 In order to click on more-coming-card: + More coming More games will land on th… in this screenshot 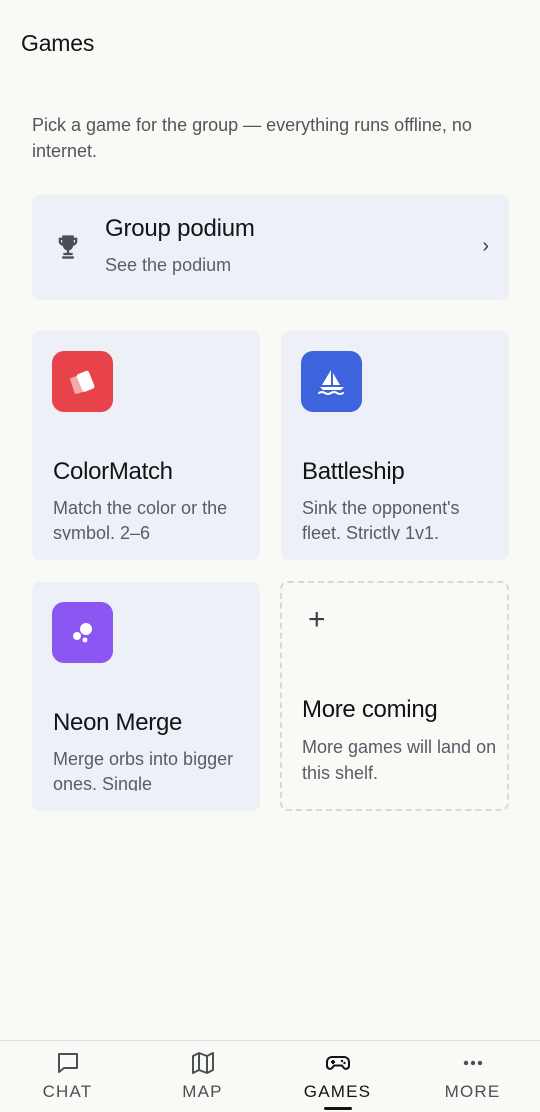, I will do `click(394, 696)`.